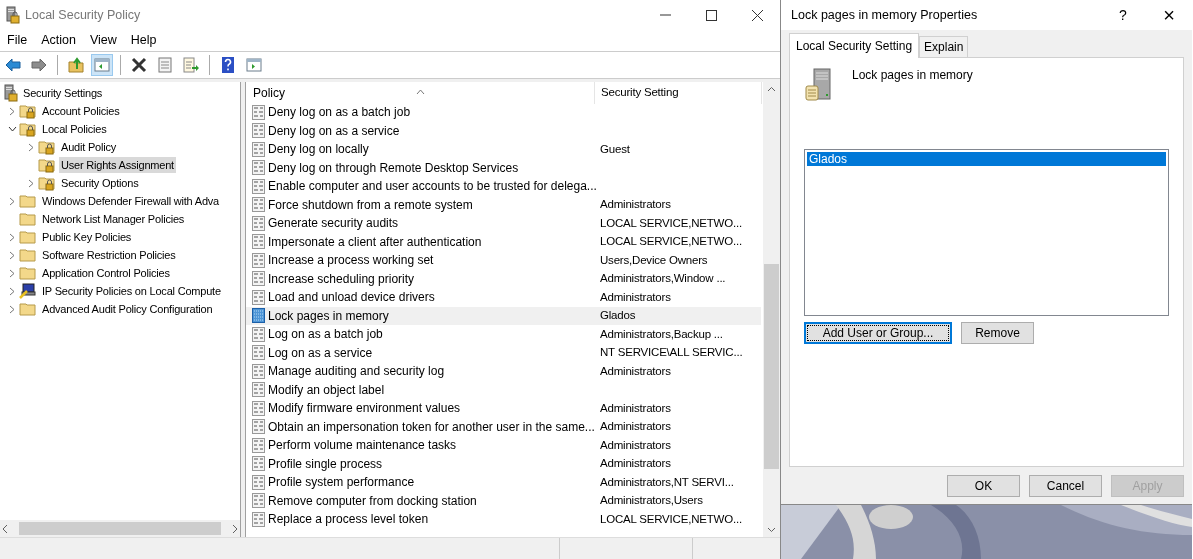 Image resolution: width=1193 pixels, height=559 pixels. Describe the element at coordinates (143, 40) in the screenshot. I see `menu-item: Help` at that location.